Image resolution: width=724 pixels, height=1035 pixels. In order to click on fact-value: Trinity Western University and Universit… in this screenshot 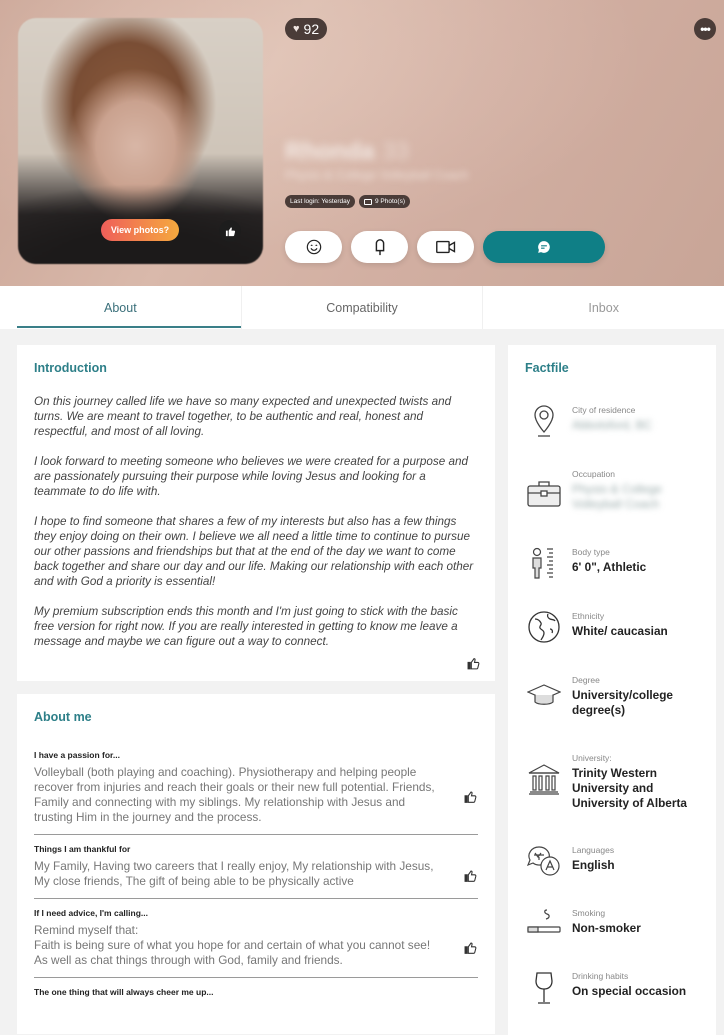, I will do `click(629, 788)`.